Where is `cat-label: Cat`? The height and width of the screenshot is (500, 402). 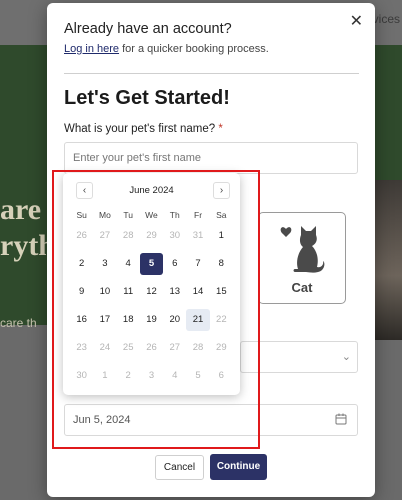 cat-label: Cat is located at coordinates (302, 287).